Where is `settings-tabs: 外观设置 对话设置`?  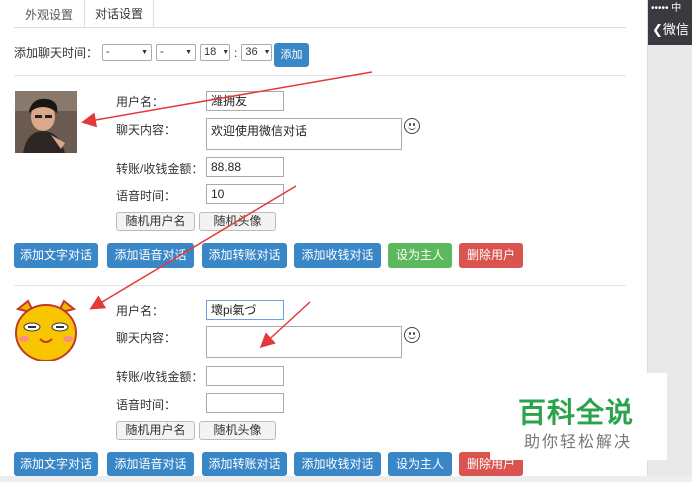
settings-tabs: 外观设置 对话设置 is located at coordinates (84, 14).